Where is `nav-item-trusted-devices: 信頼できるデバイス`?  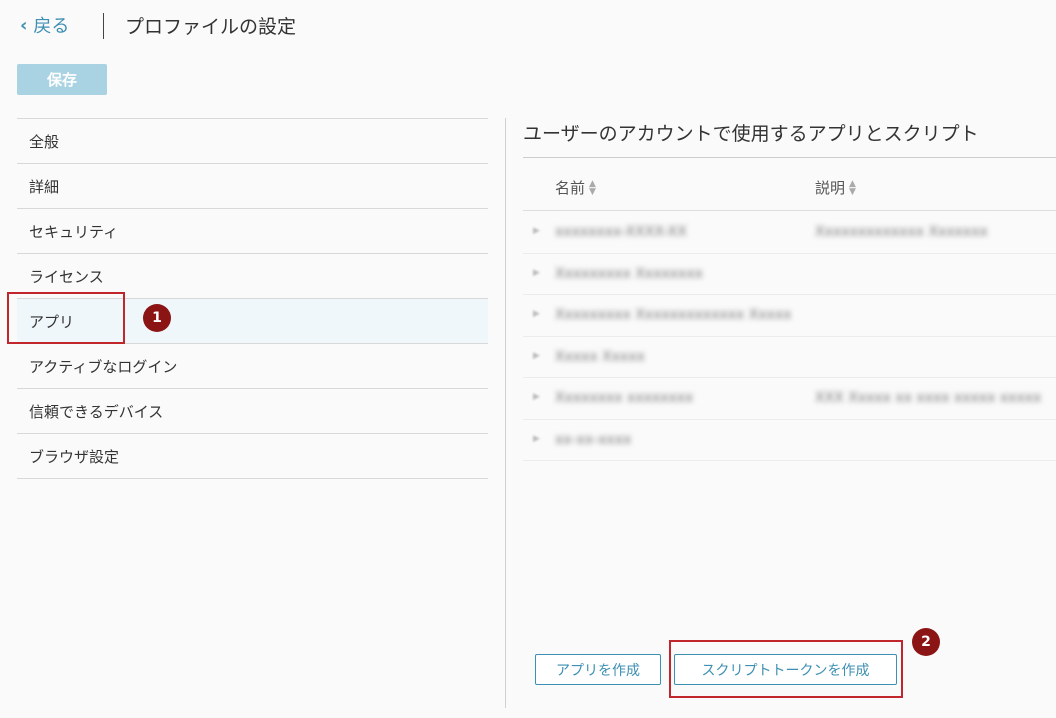 nav-item-trusted-devices: 信頼できるデバイス is located at coordinates (252, 411).